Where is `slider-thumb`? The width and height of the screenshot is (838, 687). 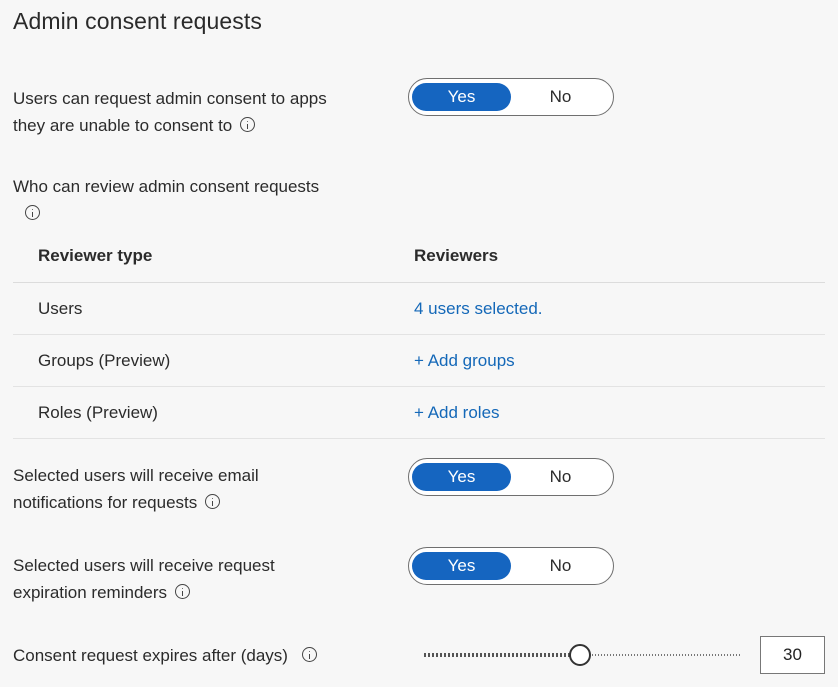 slider-thumb is located at coordinates (580, 655).